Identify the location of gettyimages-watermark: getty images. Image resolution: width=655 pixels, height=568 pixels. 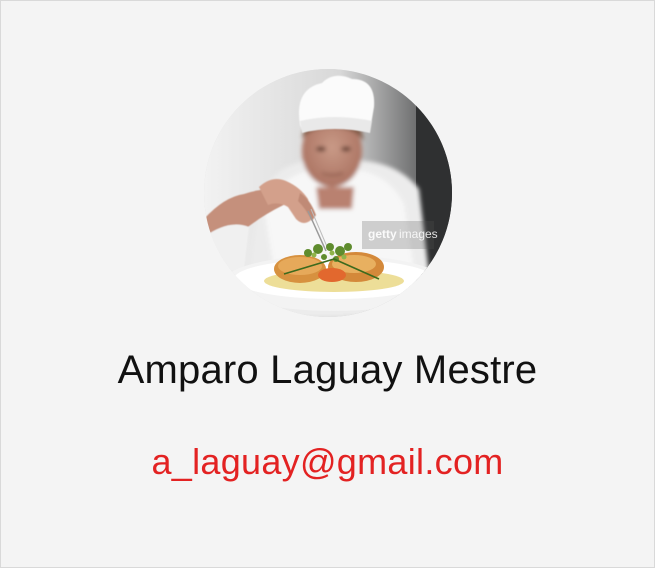
(400, 235).